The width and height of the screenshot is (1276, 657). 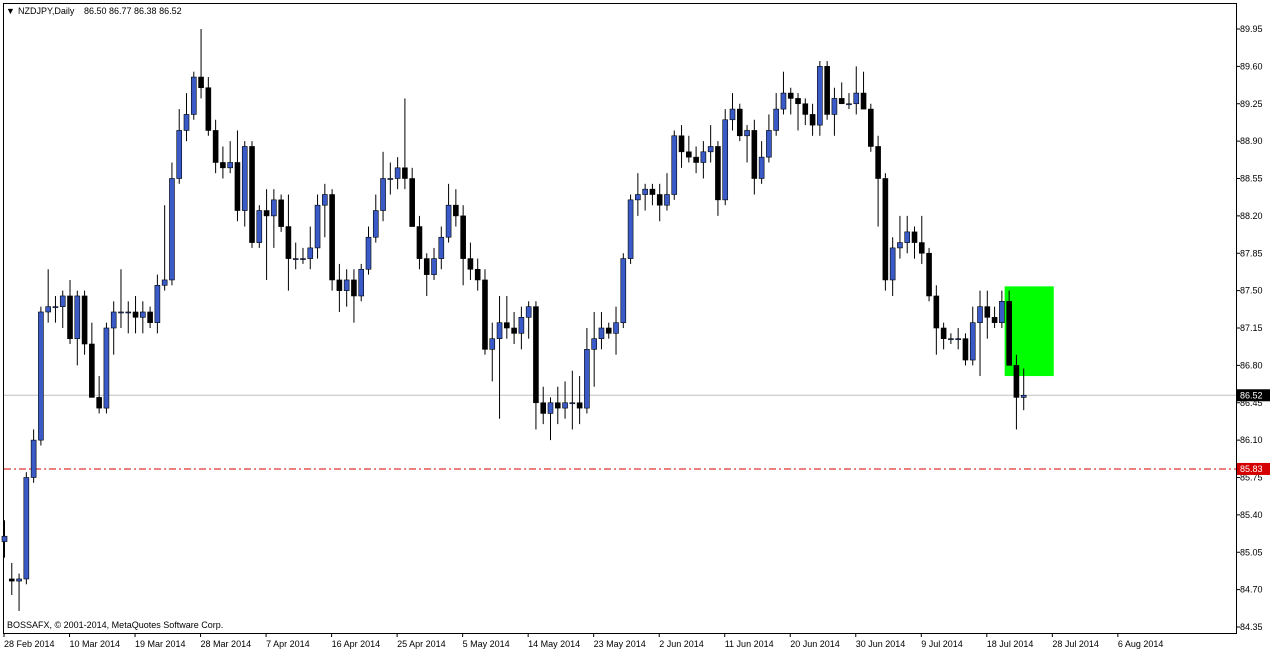 What do you see at coordinates (133, 11) in the screenshot?
I see `ohlc-readout: 86.50 86.77 86.38 86.52` at bounding box center [133, 11].